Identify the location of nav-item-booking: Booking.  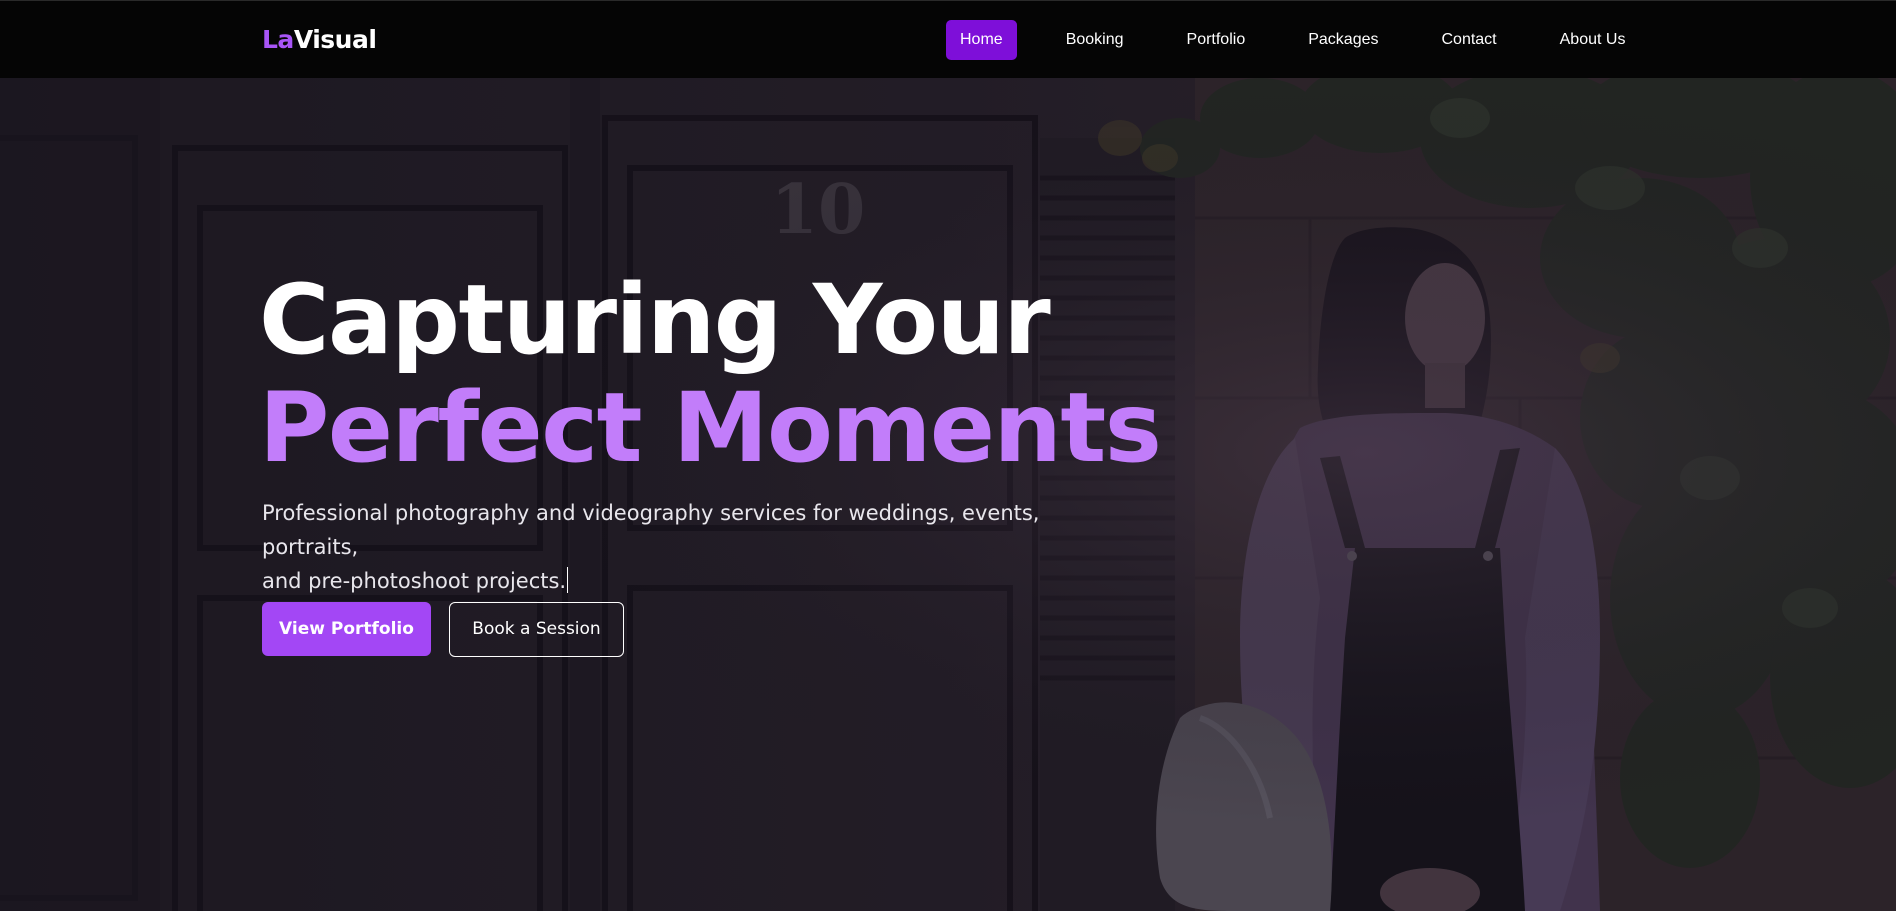
(1095, 40).